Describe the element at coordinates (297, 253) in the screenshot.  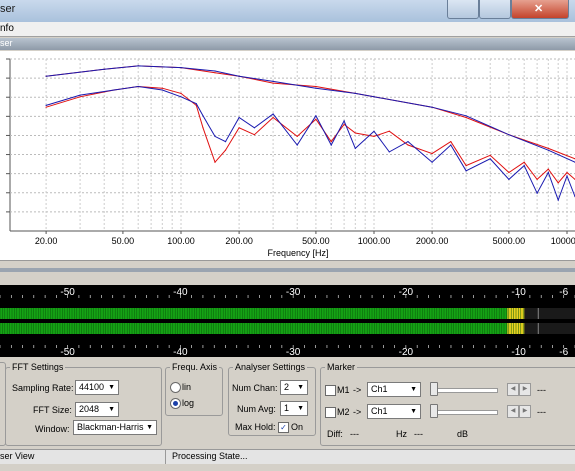
I see `x-axis-label: Frequency [Hz]` at that location.